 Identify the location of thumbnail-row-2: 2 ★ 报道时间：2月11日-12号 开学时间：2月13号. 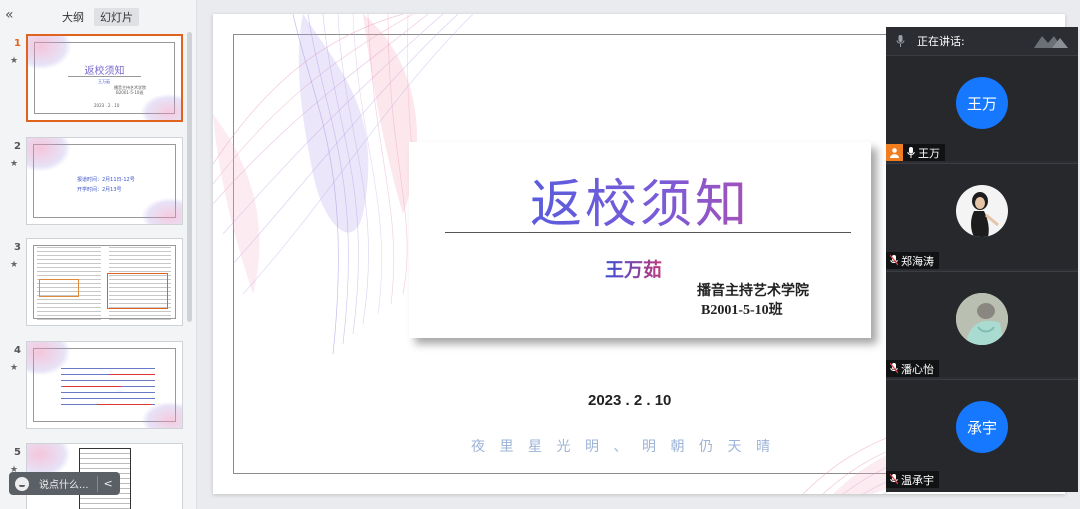
(93, 183).